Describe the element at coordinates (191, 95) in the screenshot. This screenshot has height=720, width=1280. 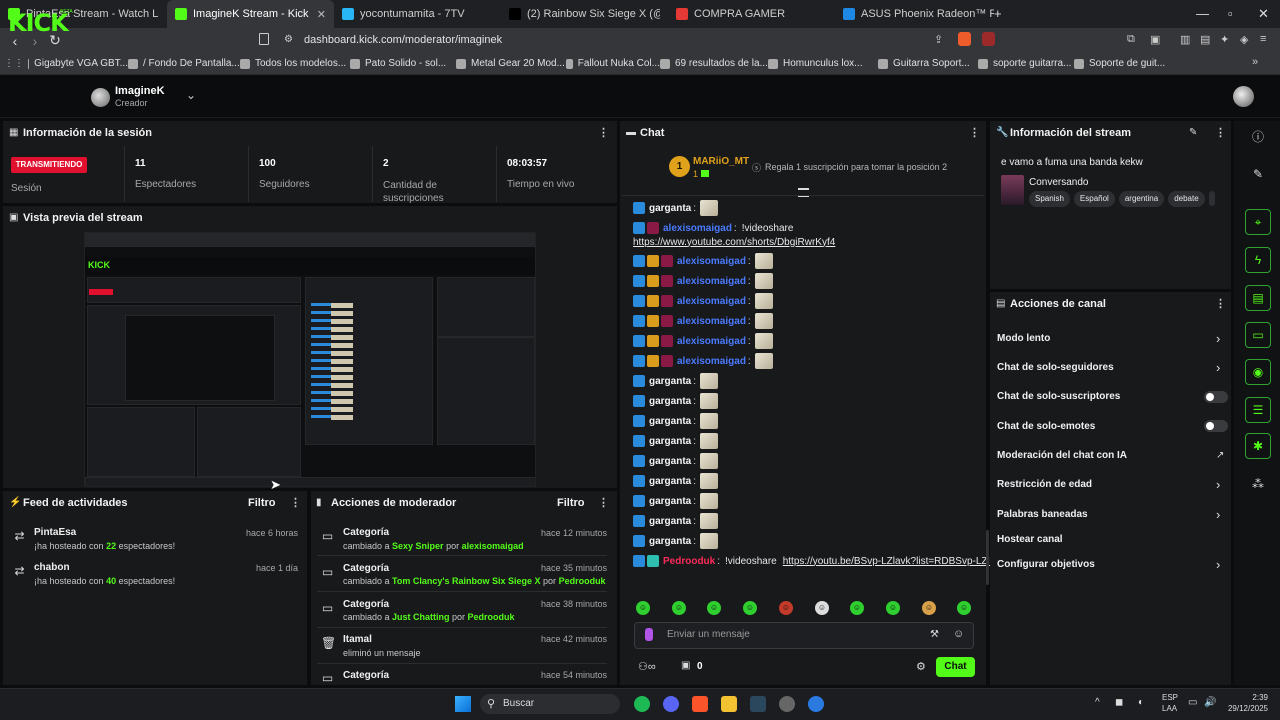
I see `chevron-down-icon: ⌄` at that location.